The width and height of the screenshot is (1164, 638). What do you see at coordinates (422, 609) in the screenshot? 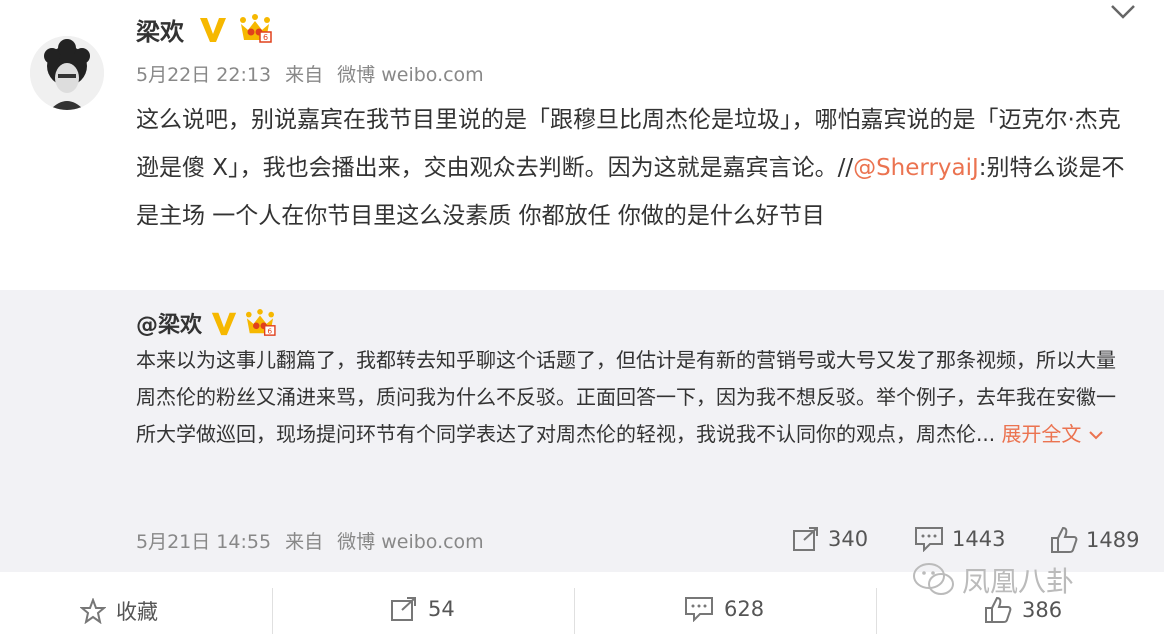
I see `repost-button: 54` at bounding box center [422, 609].